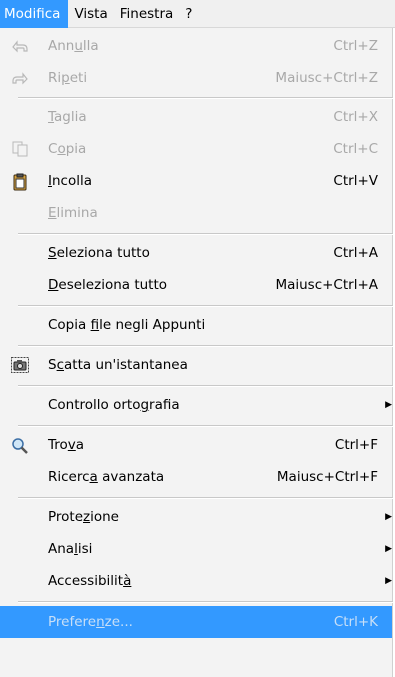 The height and width of the screenshot is (677, 395). Describe the element at coordinates (196, 477) in the screenshot. I see `menu-item-advanced-search: Ricerca avanzata Maiusc+Ctrl+F` at that location.